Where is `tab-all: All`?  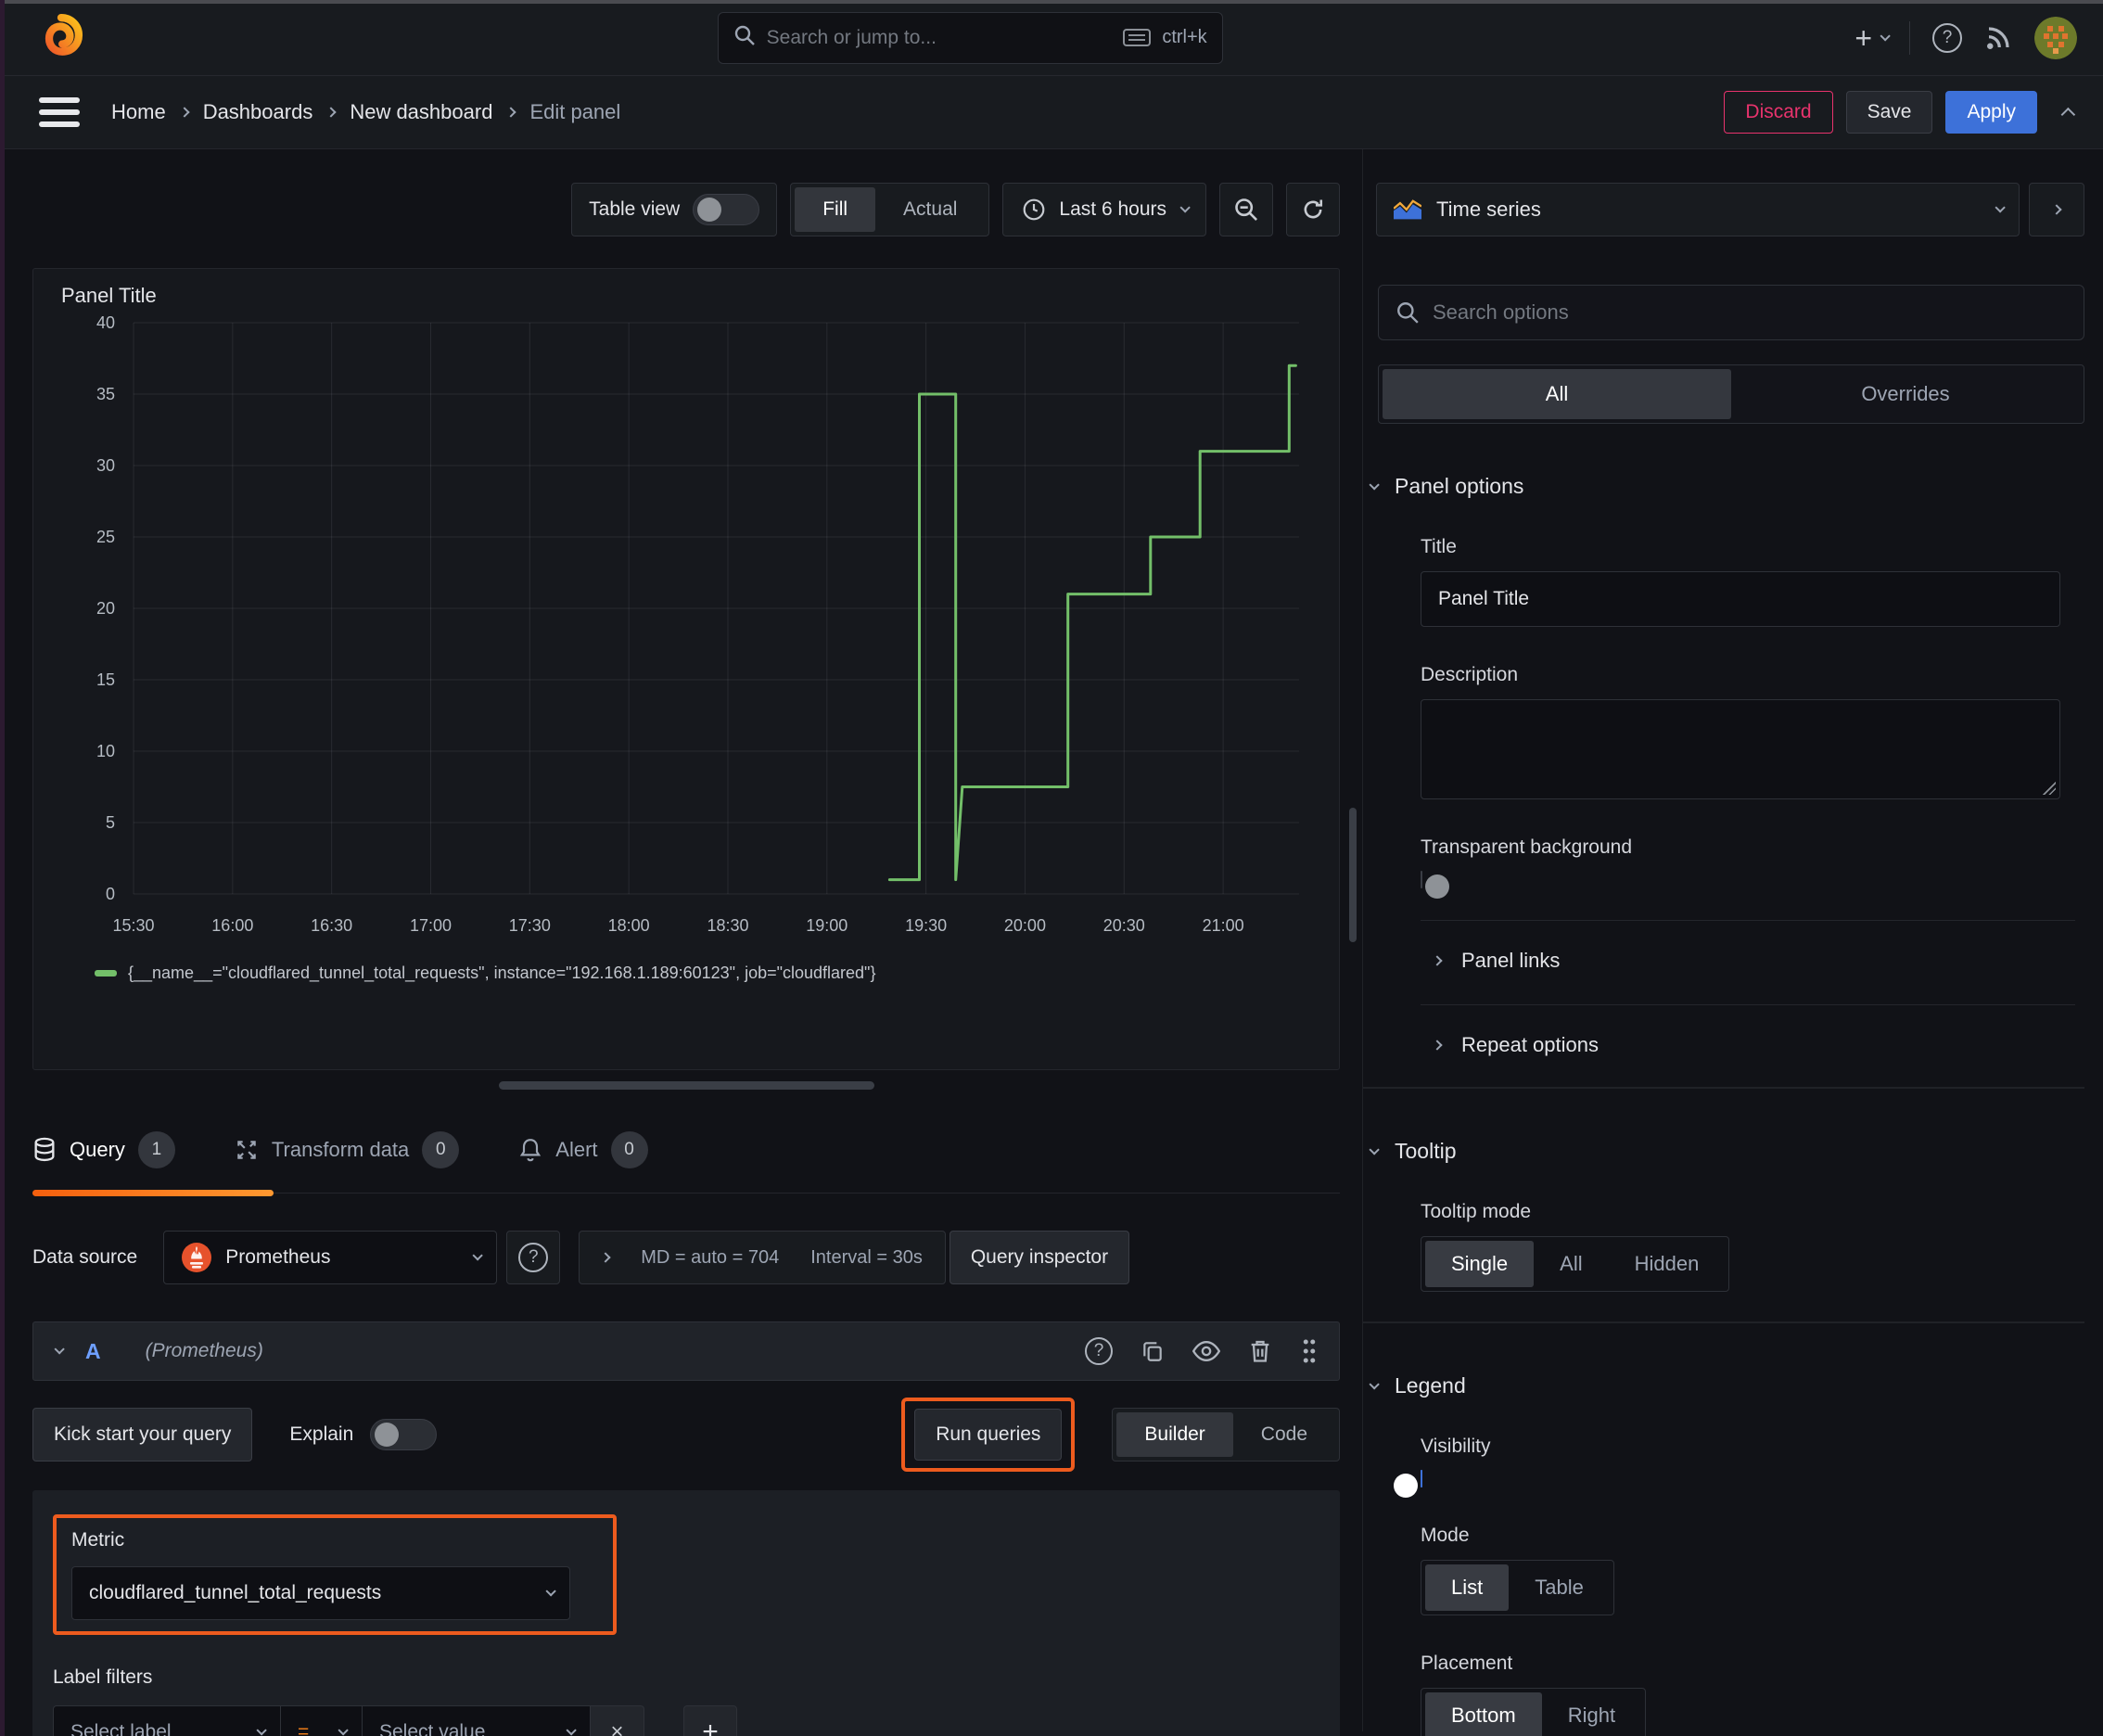 tab-all: All is located at coordinates (1557, 394).